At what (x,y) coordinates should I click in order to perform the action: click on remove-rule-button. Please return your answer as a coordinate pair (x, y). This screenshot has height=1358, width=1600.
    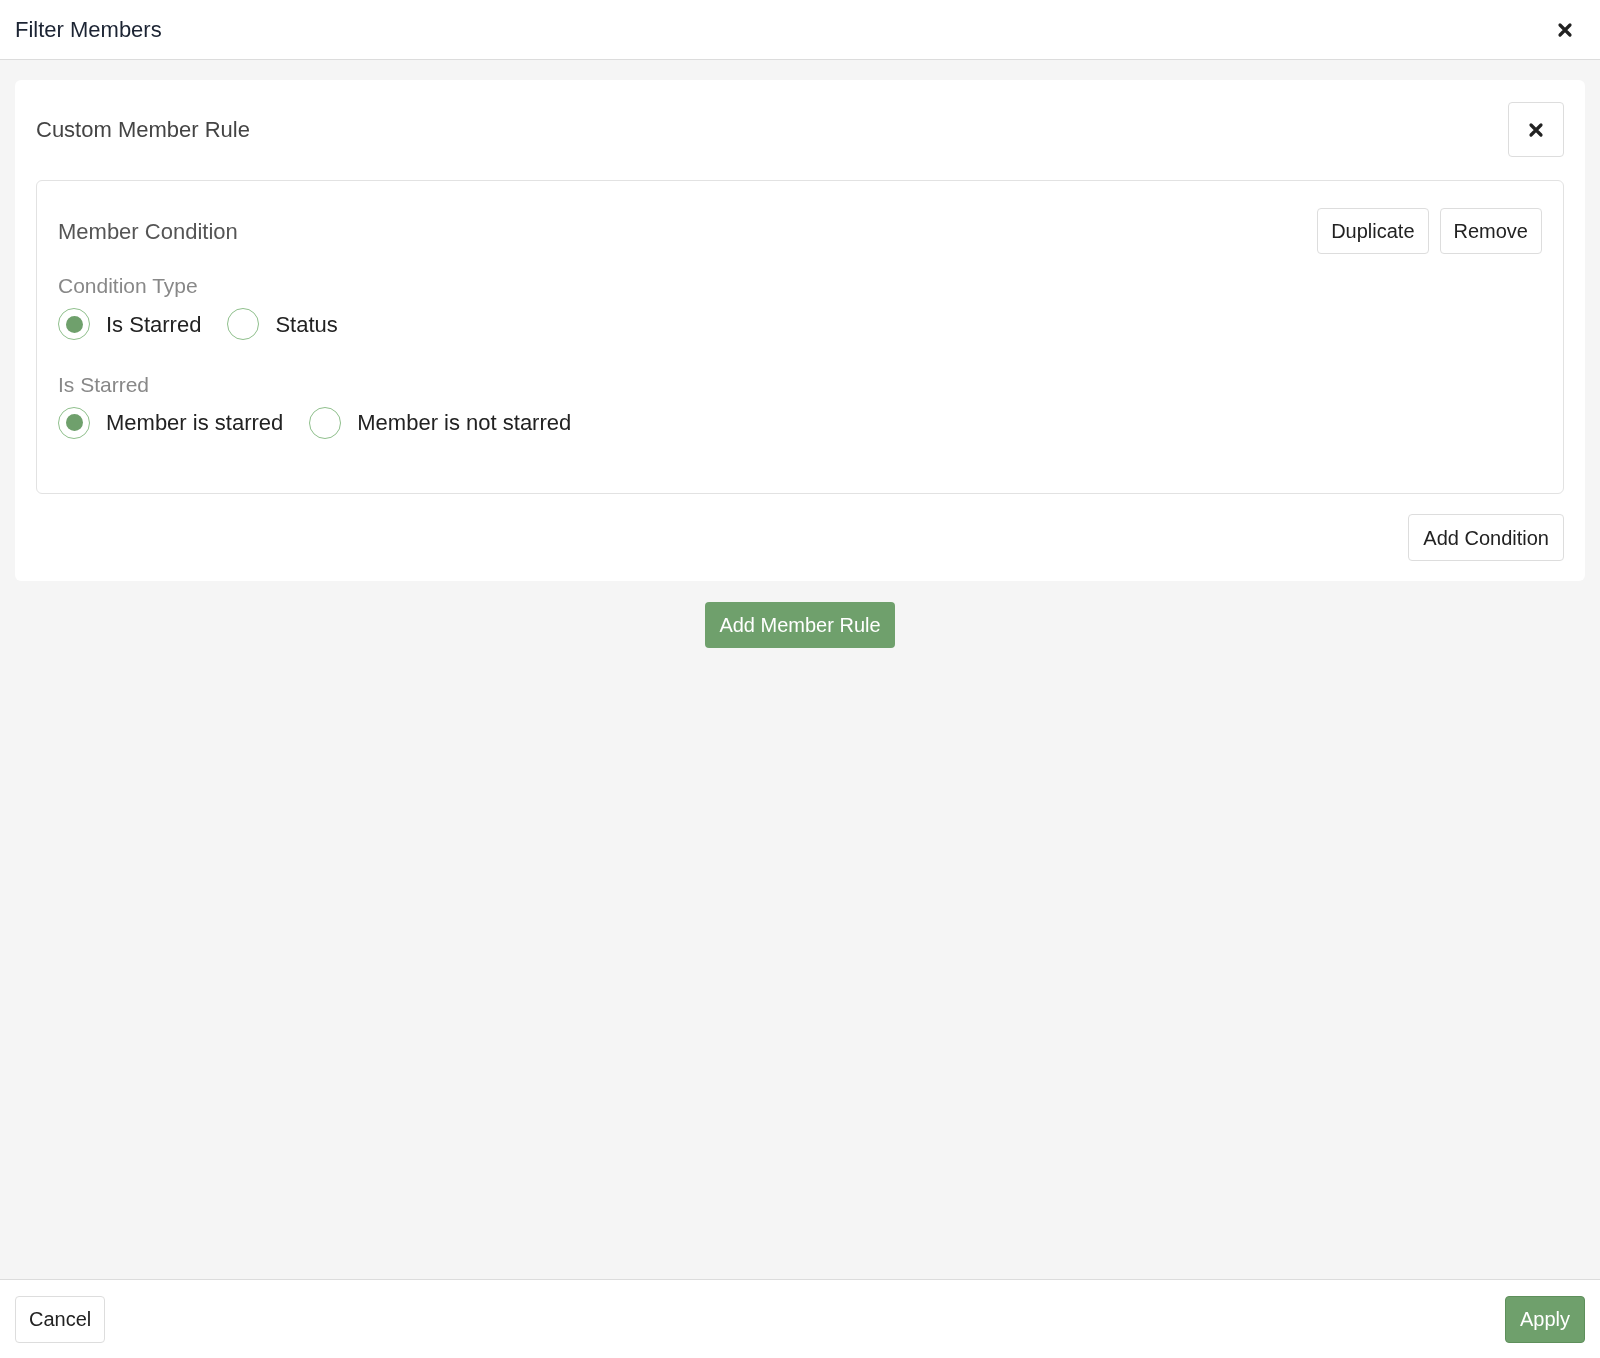
    Looking at the image, I should click on (1536, 129).